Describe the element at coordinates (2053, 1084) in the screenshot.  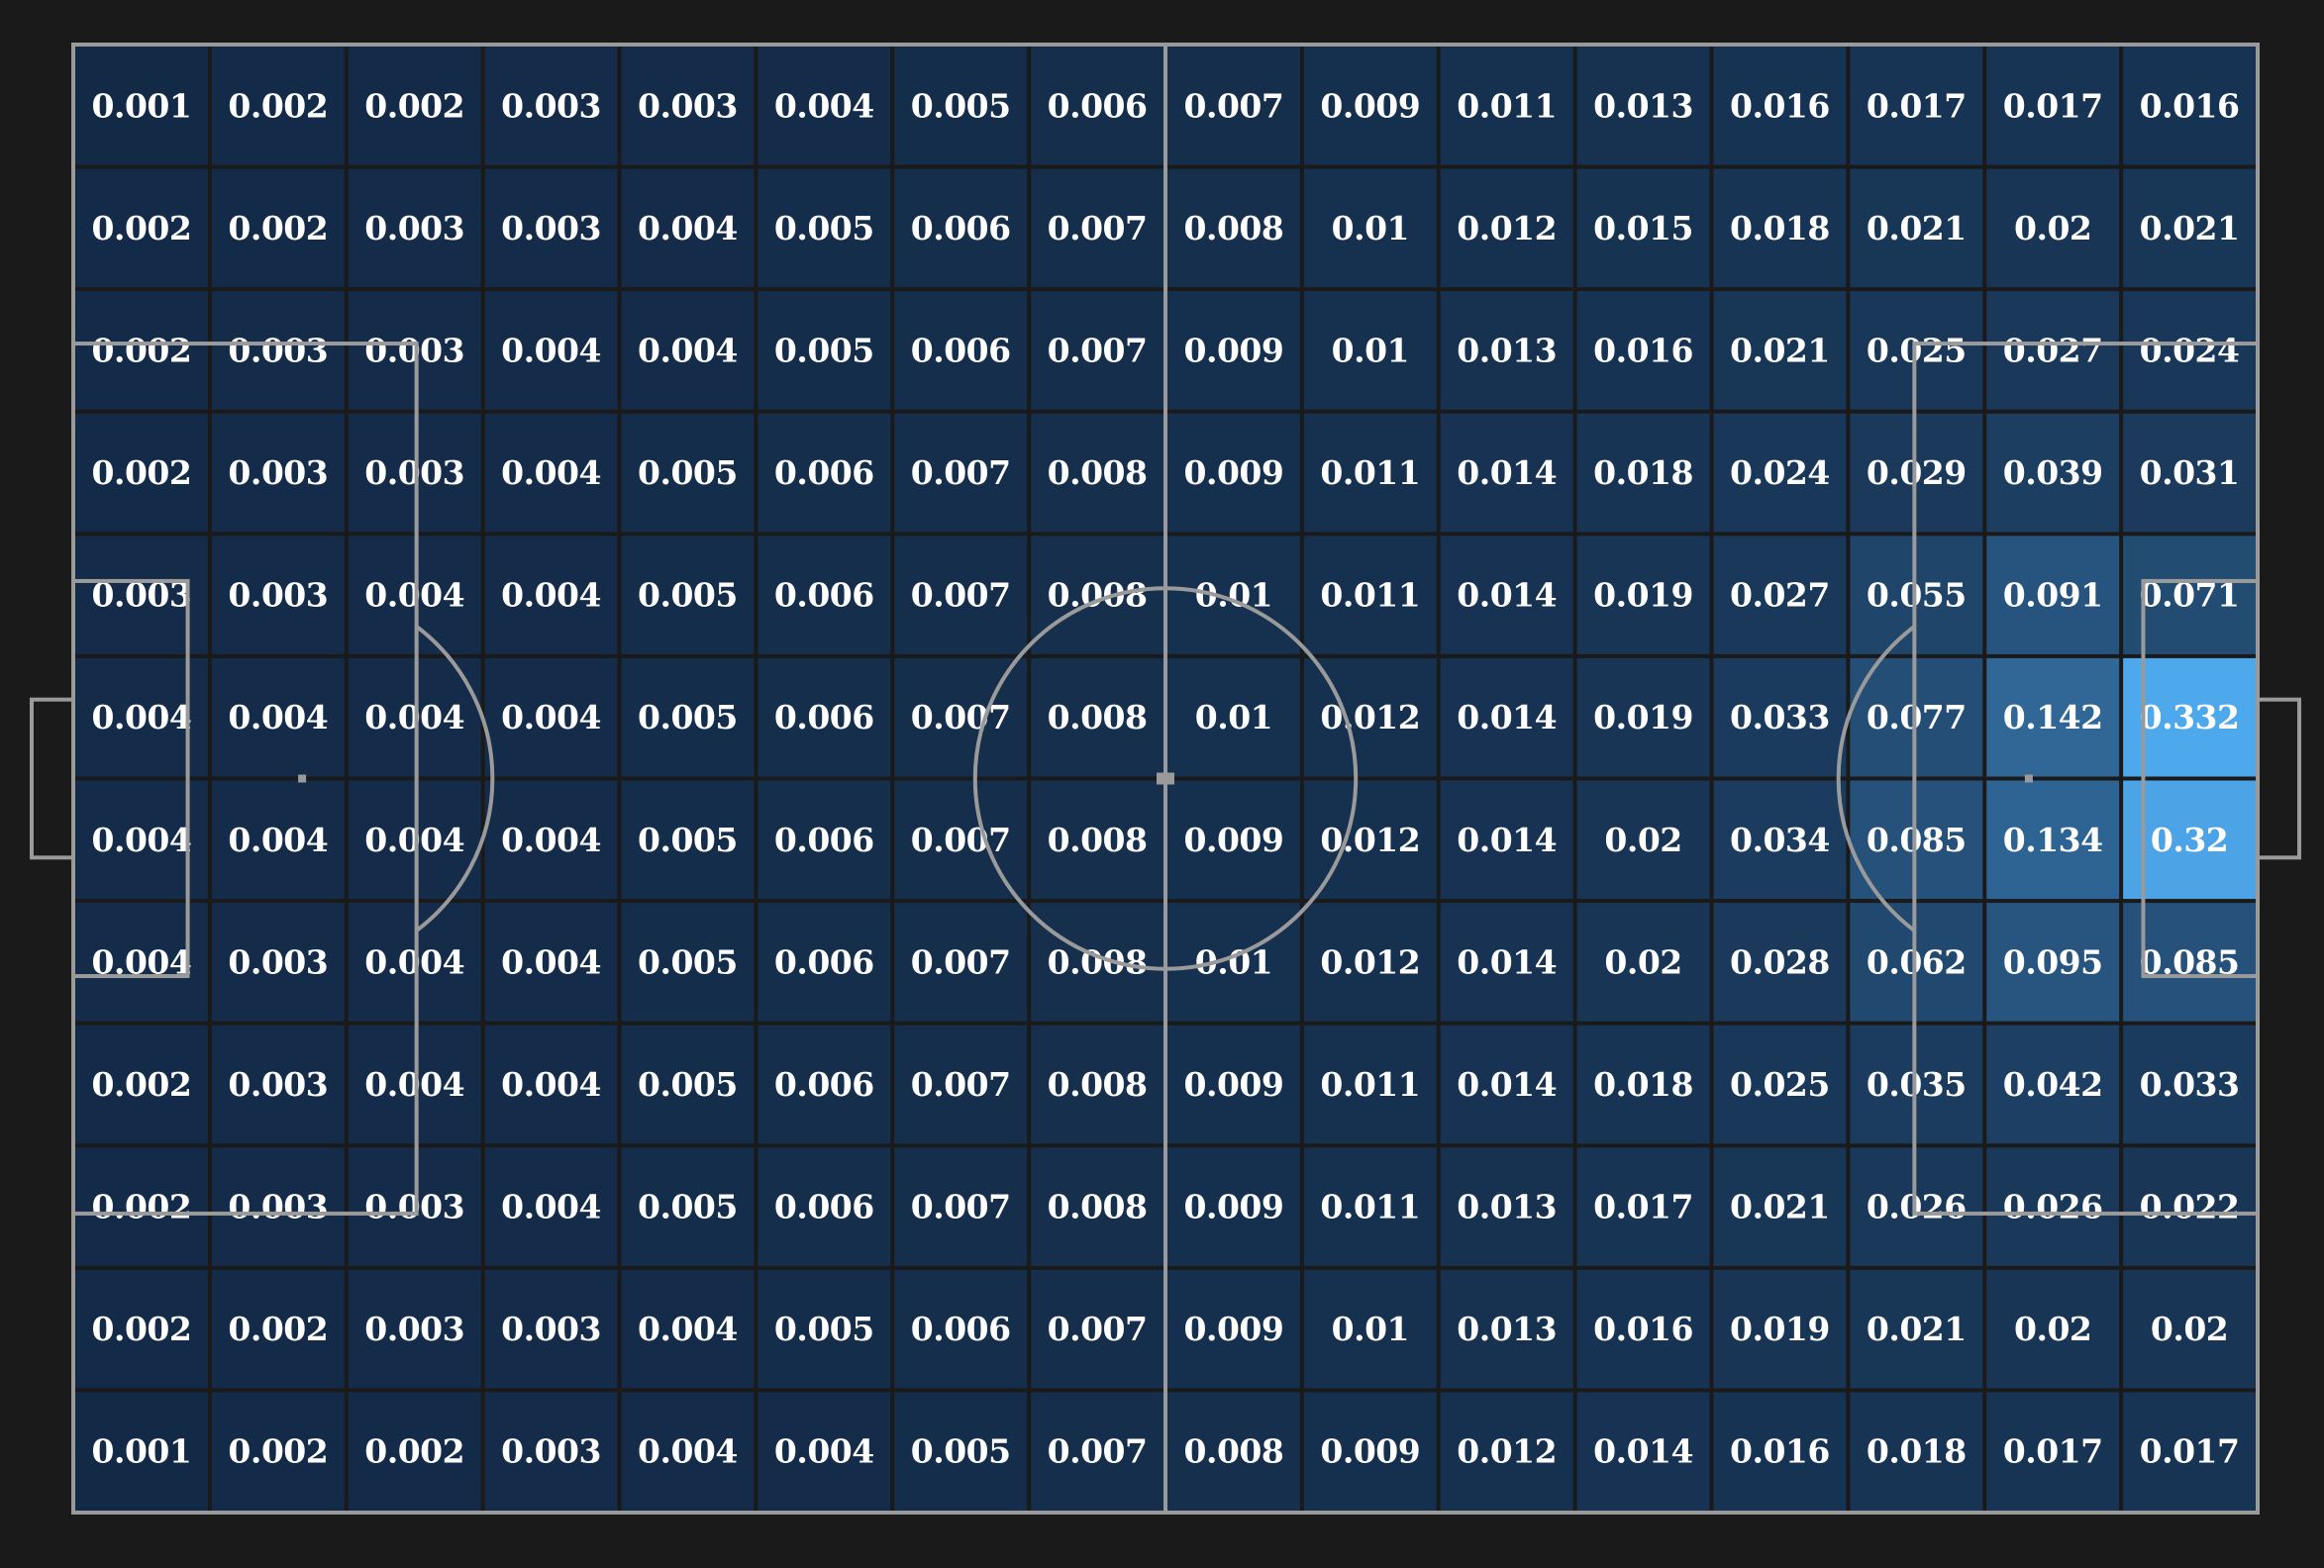
I see `cell-value-label: 0.042` at that location.